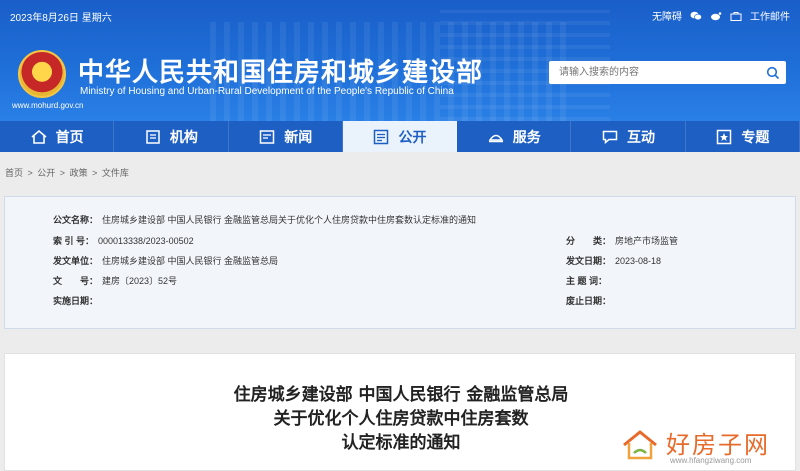 This screenshot has width=800, height=471. What do you see at coordinates (61, 18) in the screenshot?
I see `current-date: 2023年8月26日 星期六` at bounding box center [61, 18].